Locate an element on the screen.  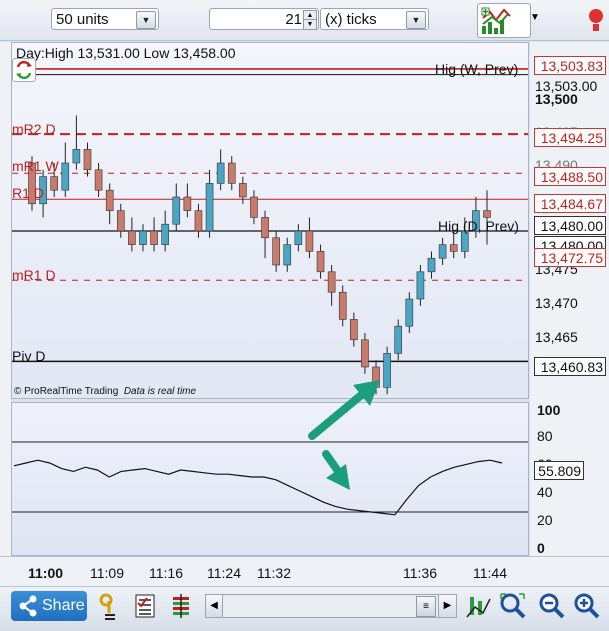
indicator-chart-icon is located at coordinates (496, 20).